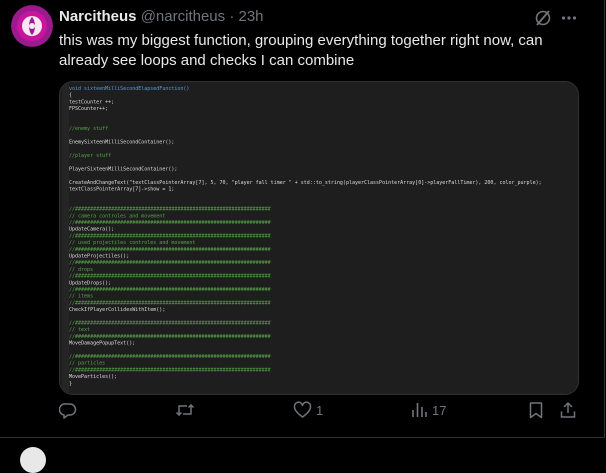  I want to click on retweet-button, so click(185, 410).